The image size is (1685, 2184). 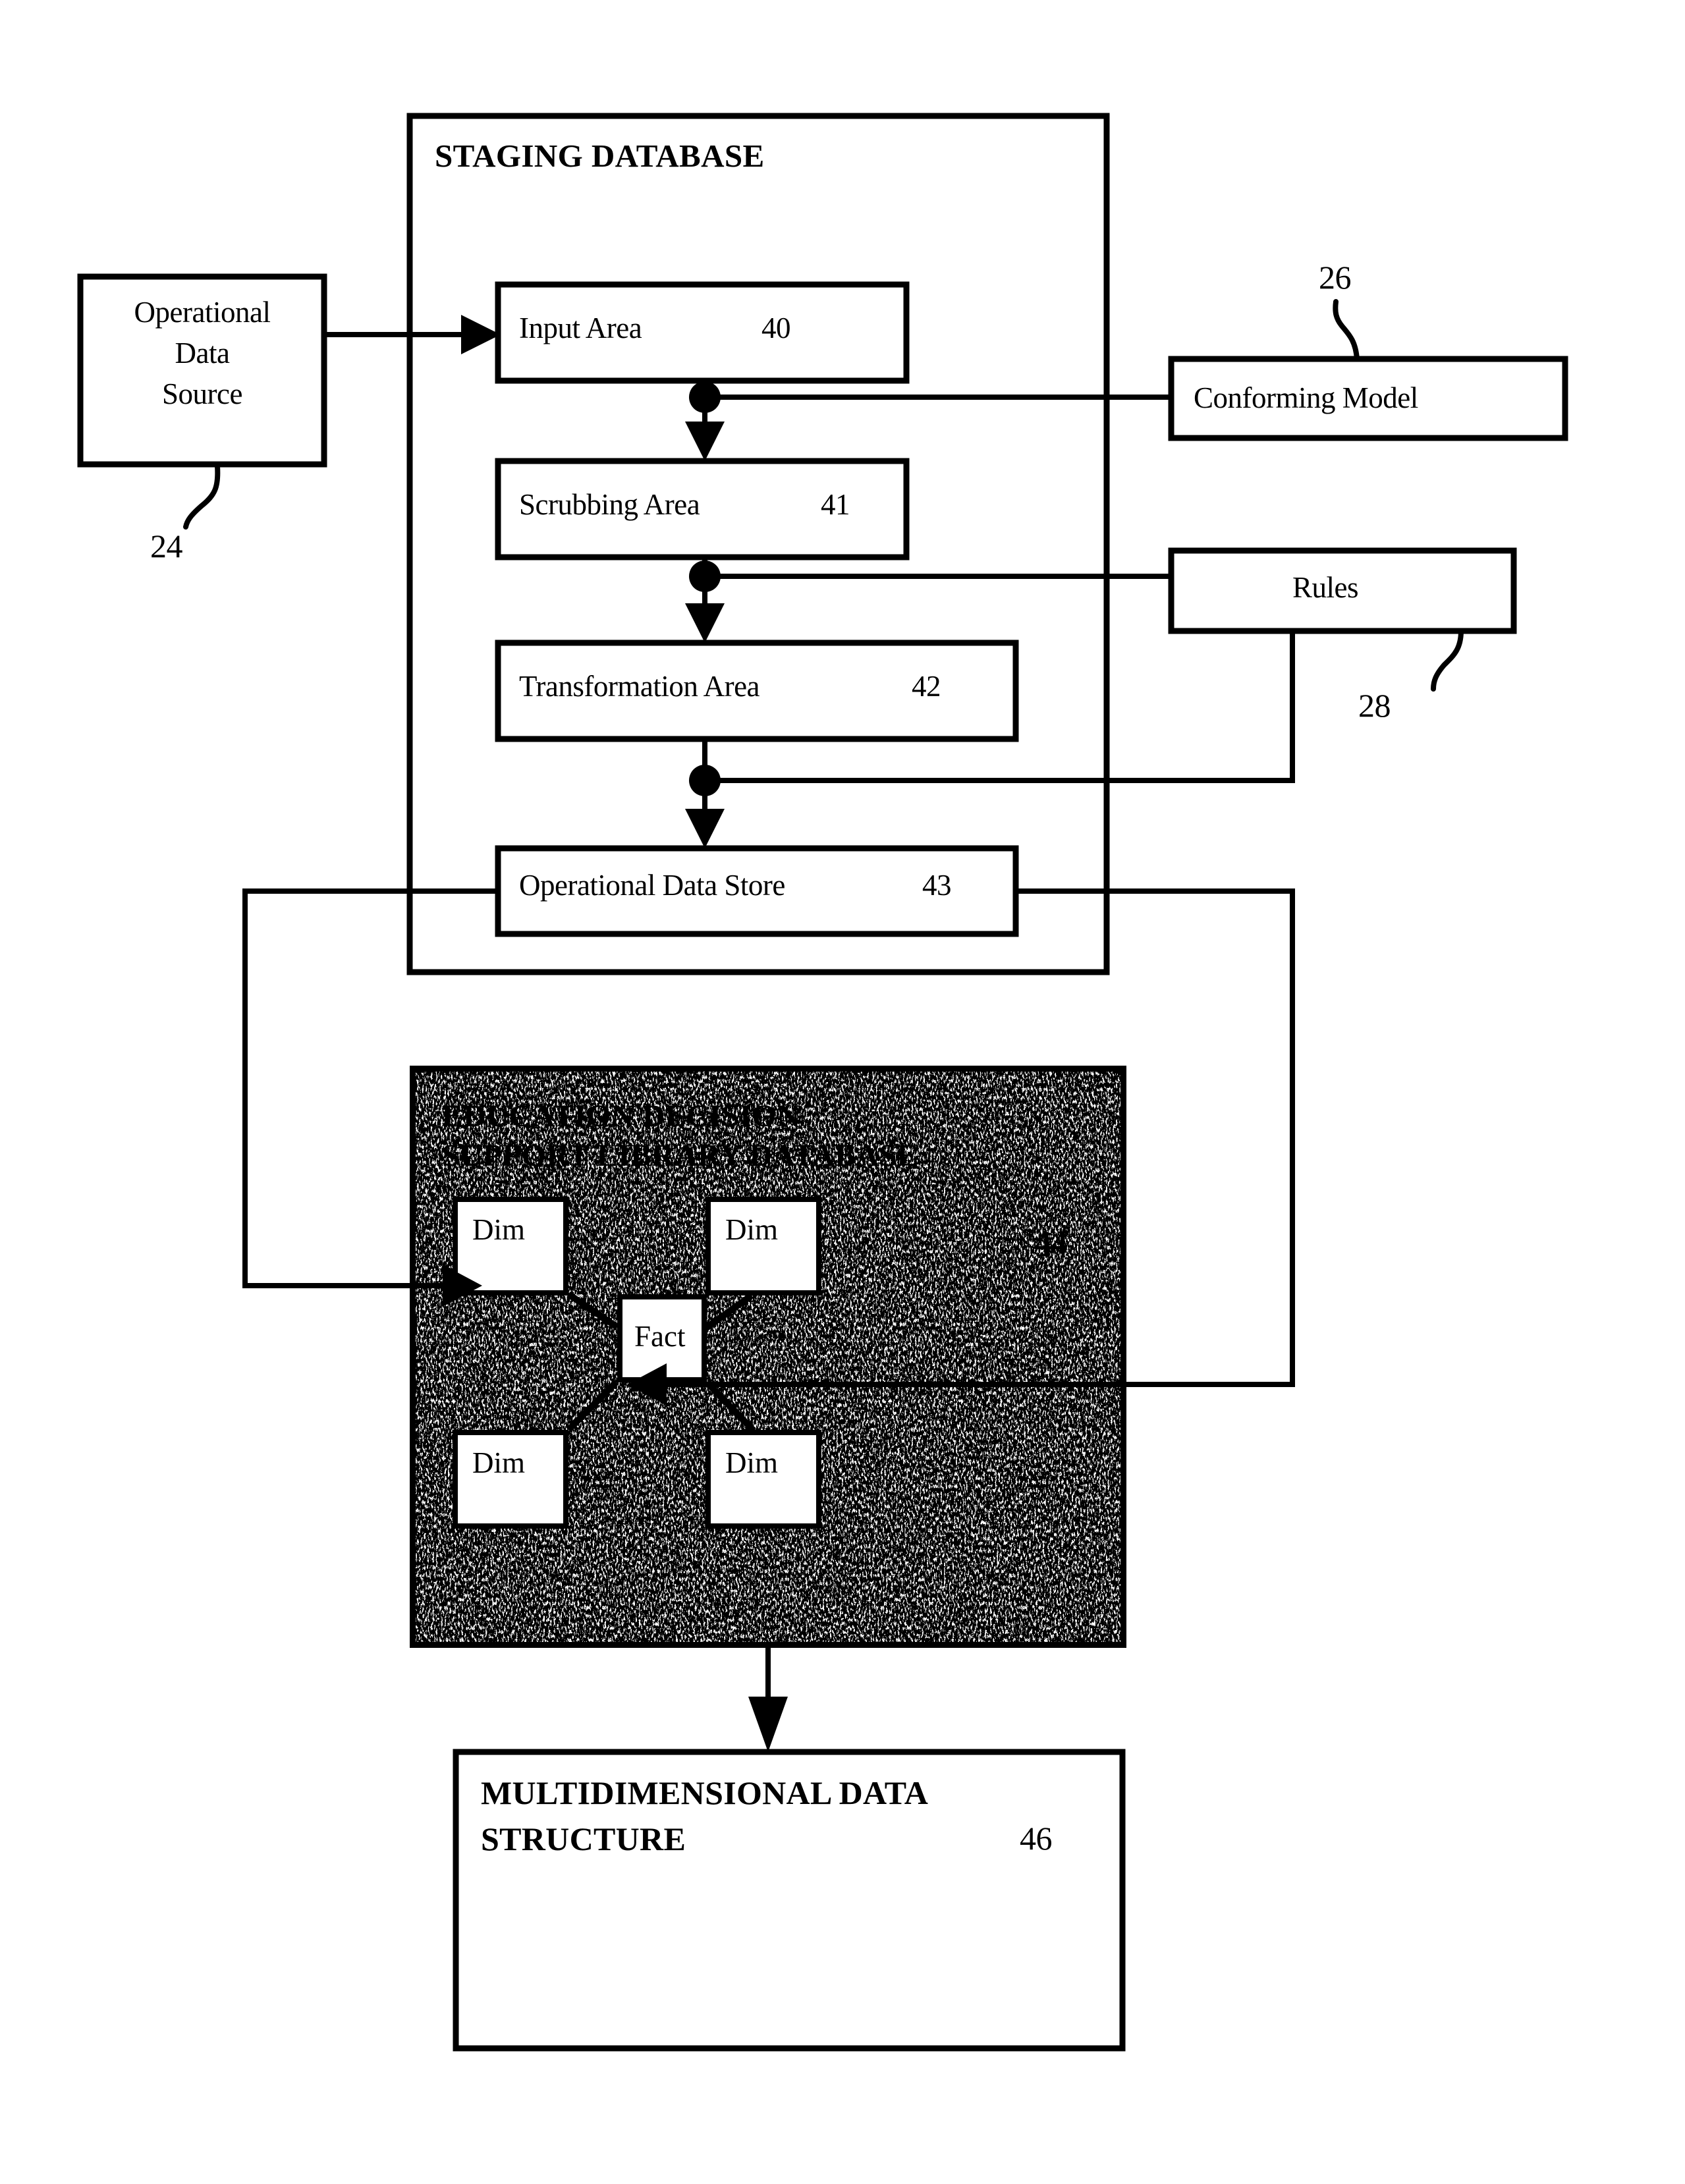 I want to click on path-ods-to-dim, so click(x=371, y=1088).